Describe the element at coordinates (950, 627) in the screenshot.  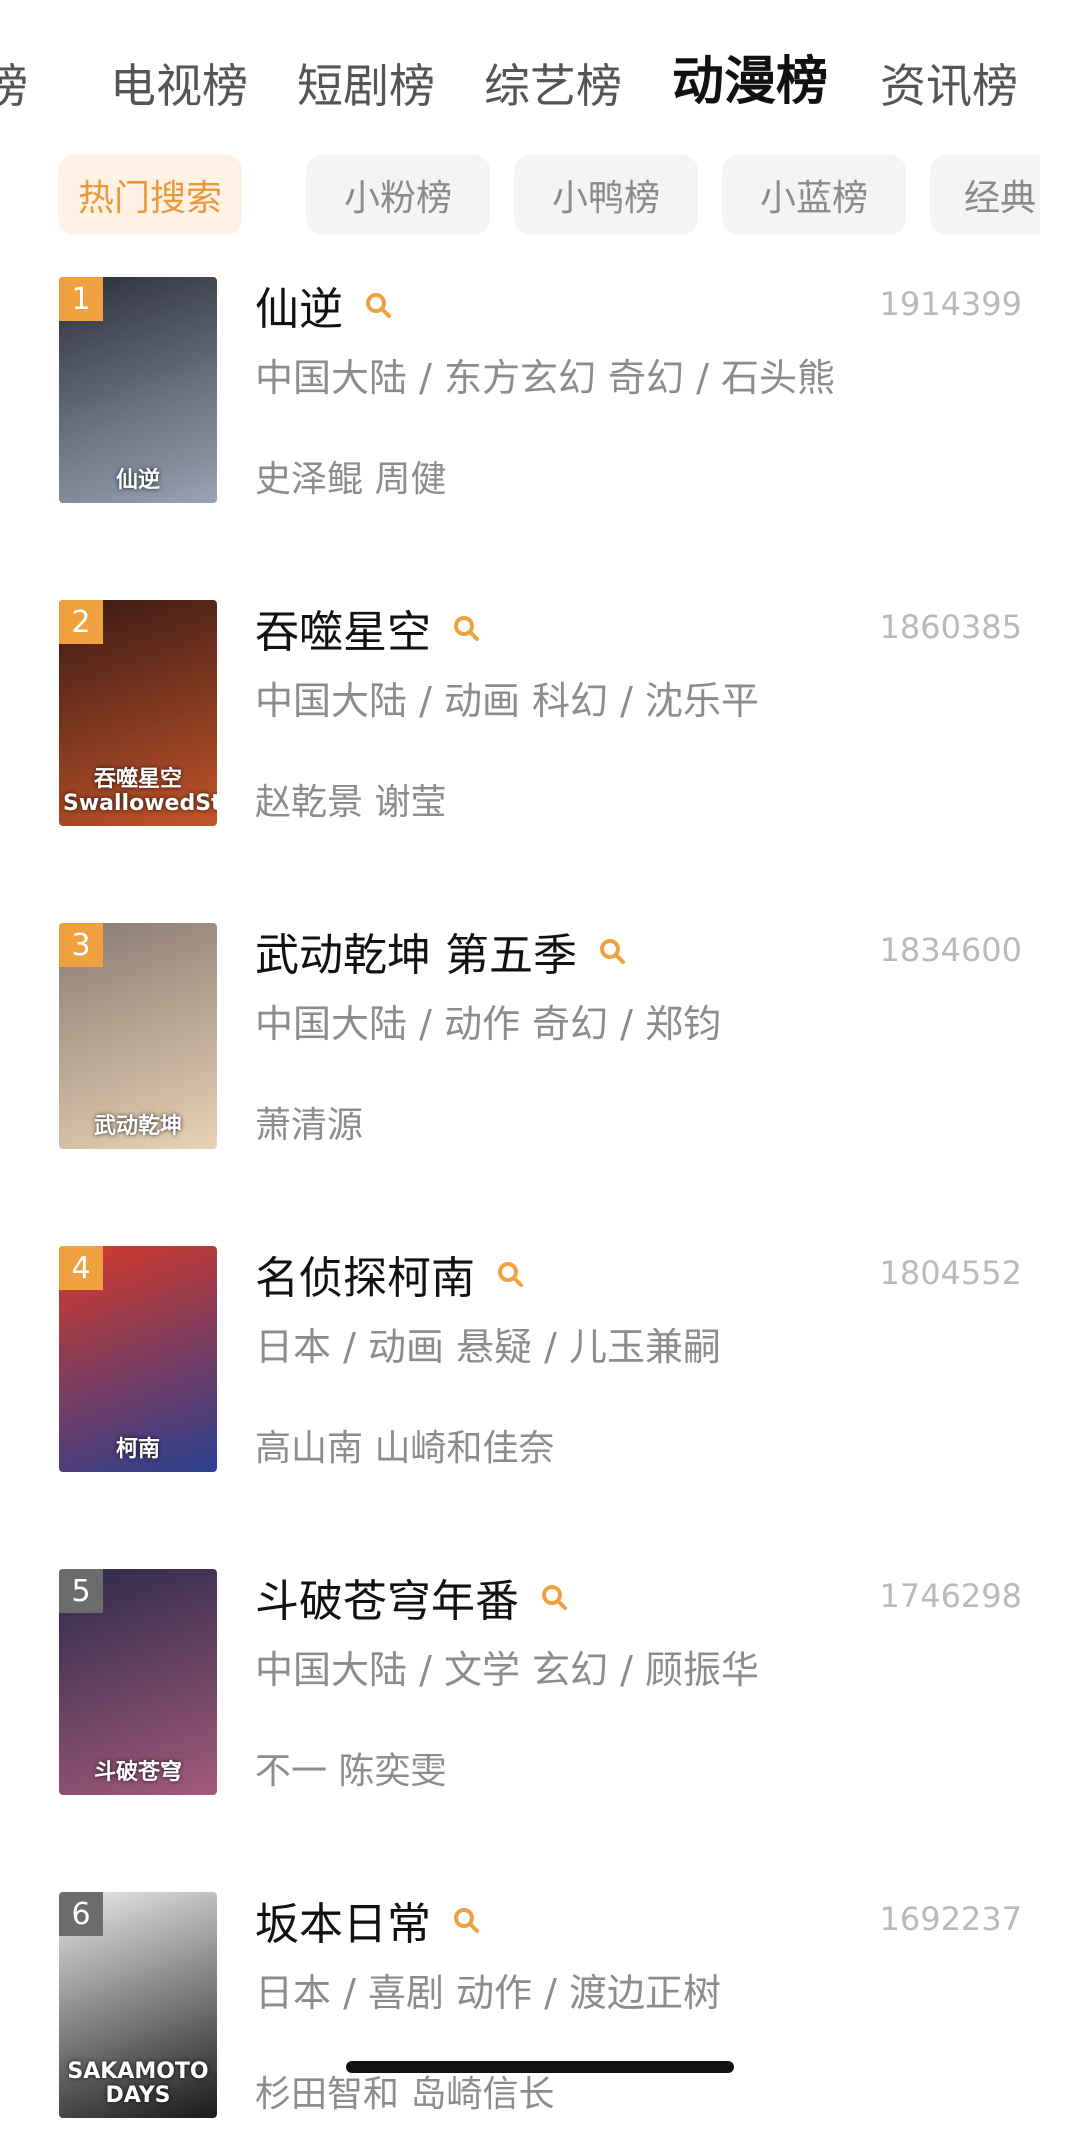
I see `search-count: 1860385` at that location.